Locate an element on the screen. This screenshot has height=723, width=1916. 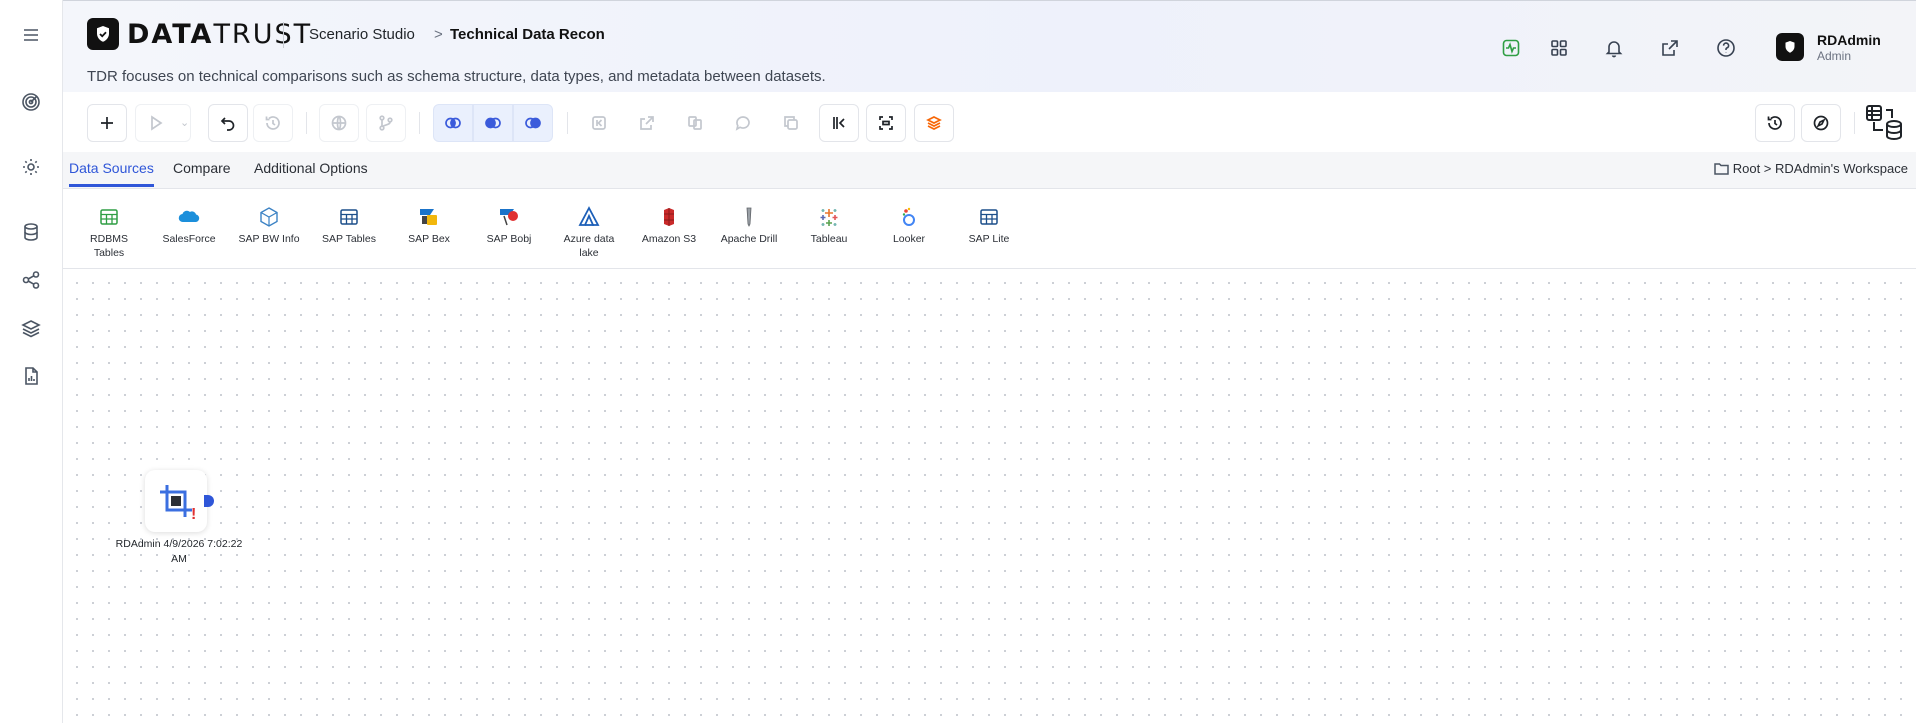
source-label: SAP Lite is located at coordinates (989, 239).